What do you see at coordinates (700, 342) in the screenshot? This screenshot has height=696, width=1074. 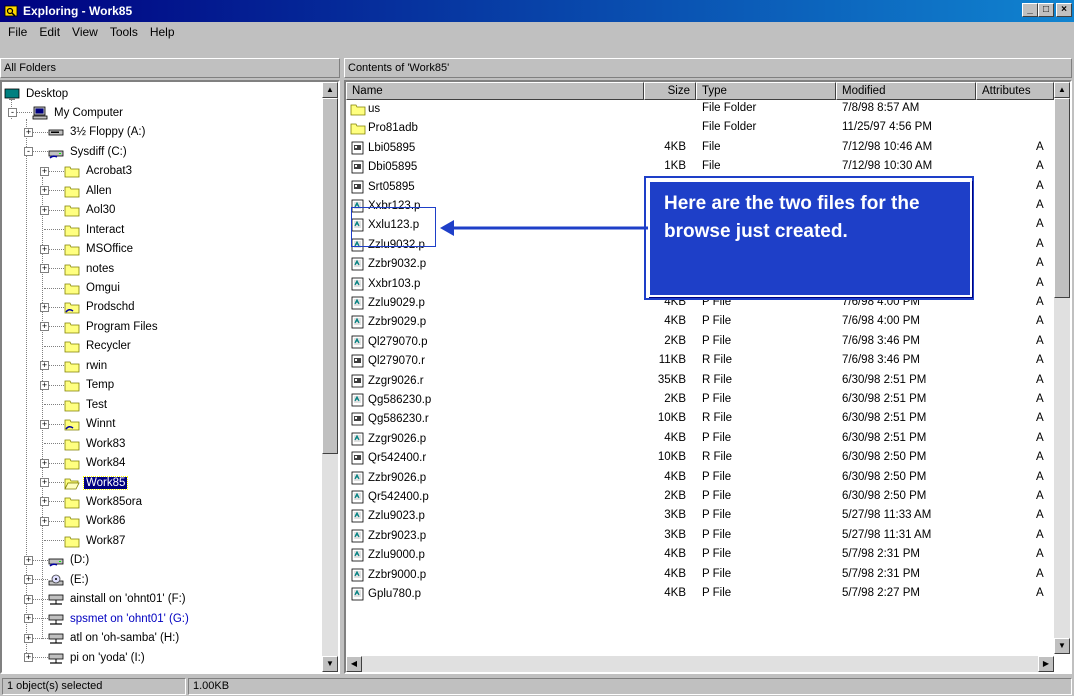 I see `file-row: ᵃ Ql279070.p 2KB P File 7/6/98 3:46 PM A` at bounding box center [700, 342].